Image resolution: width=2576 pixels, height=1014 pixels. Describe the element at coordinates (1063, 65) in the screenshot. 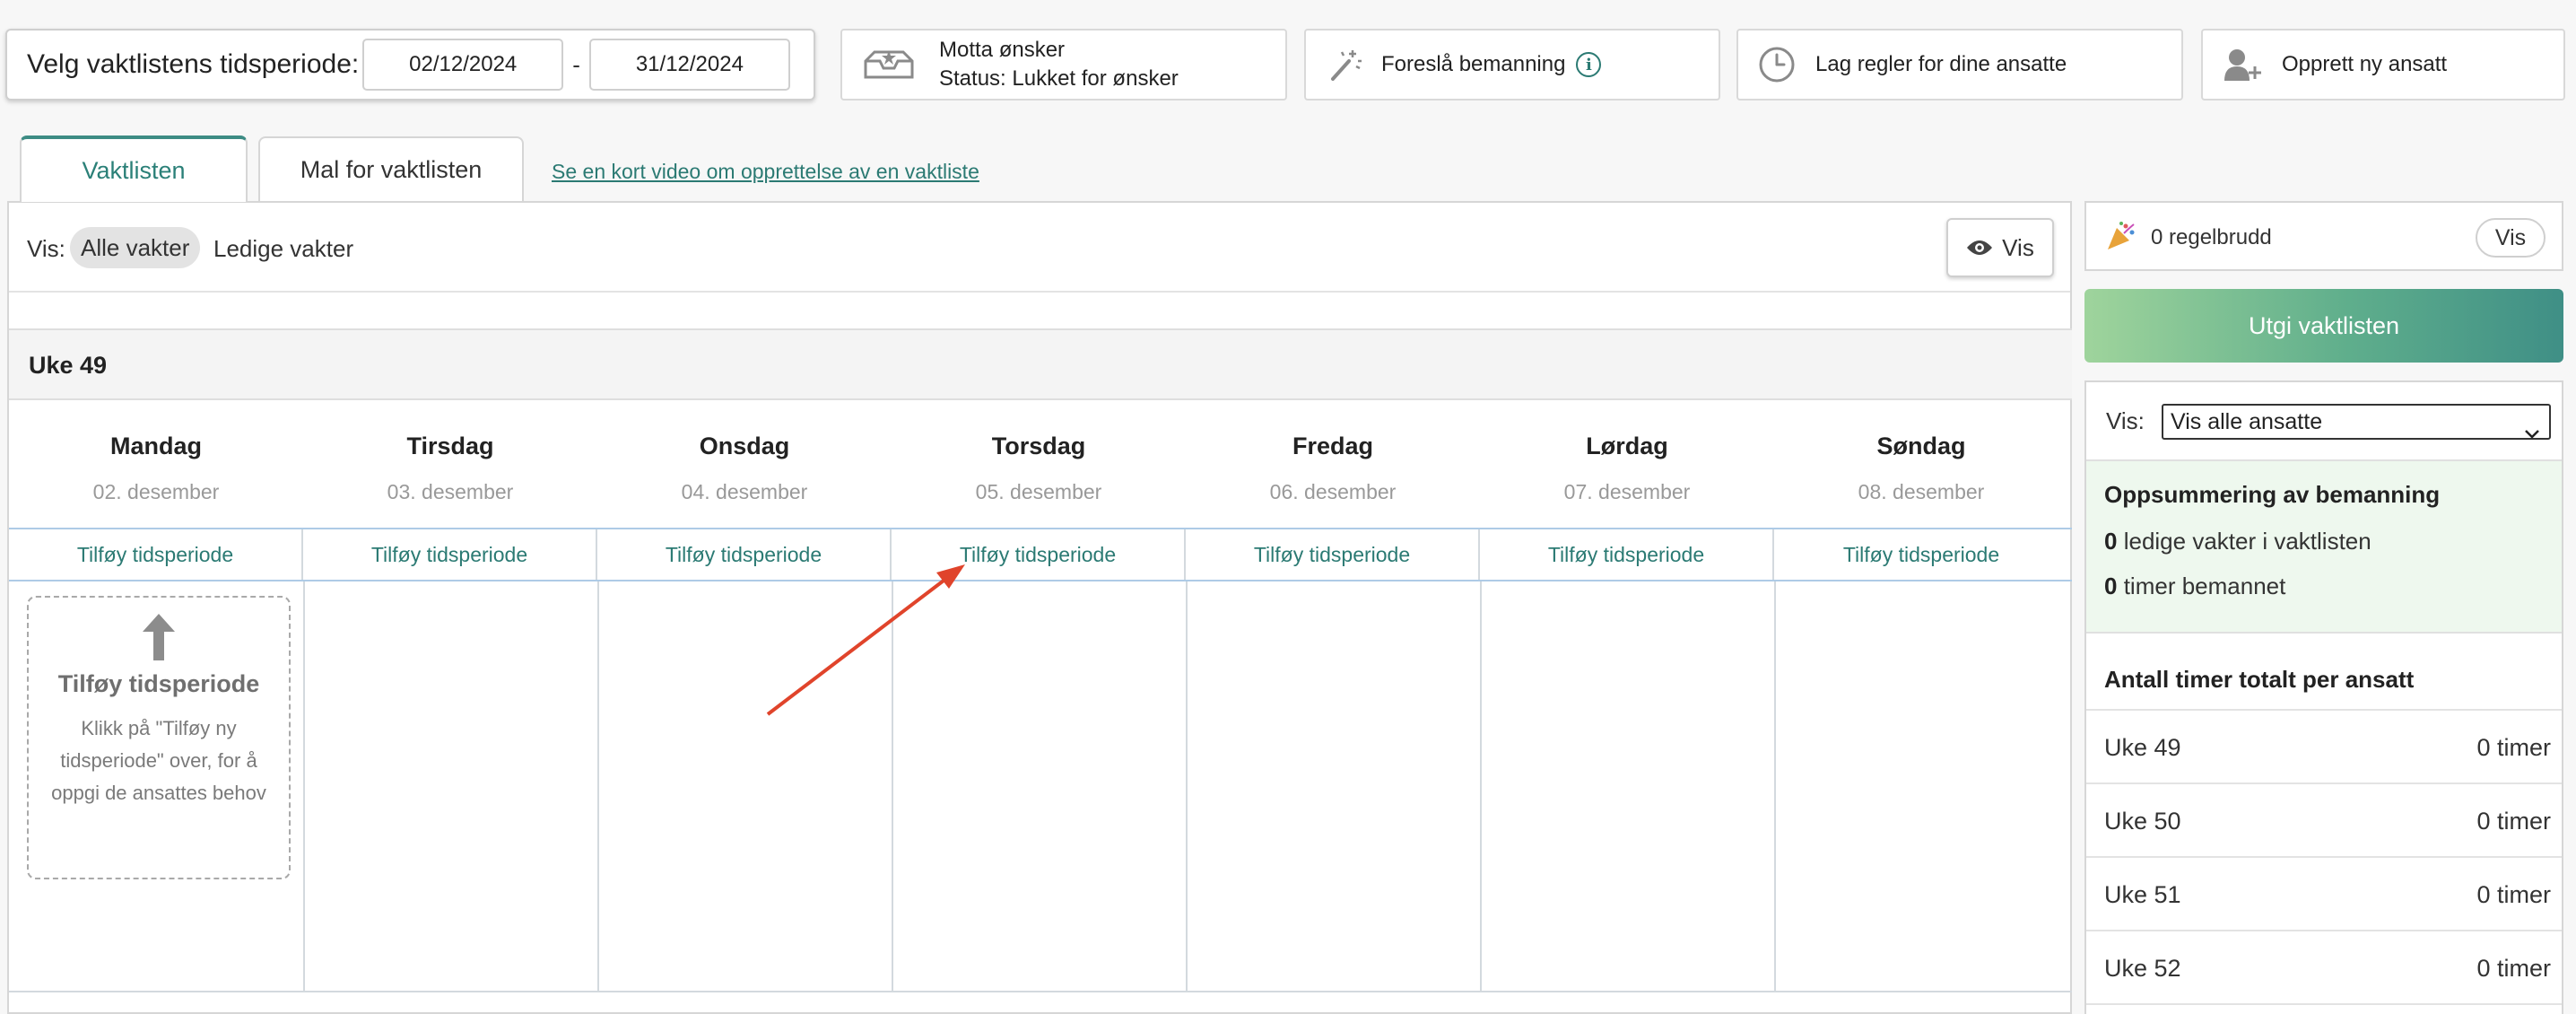

I see `receive-wishes-button: Motta ønsker Status: Lukket for ønsker` at that location.